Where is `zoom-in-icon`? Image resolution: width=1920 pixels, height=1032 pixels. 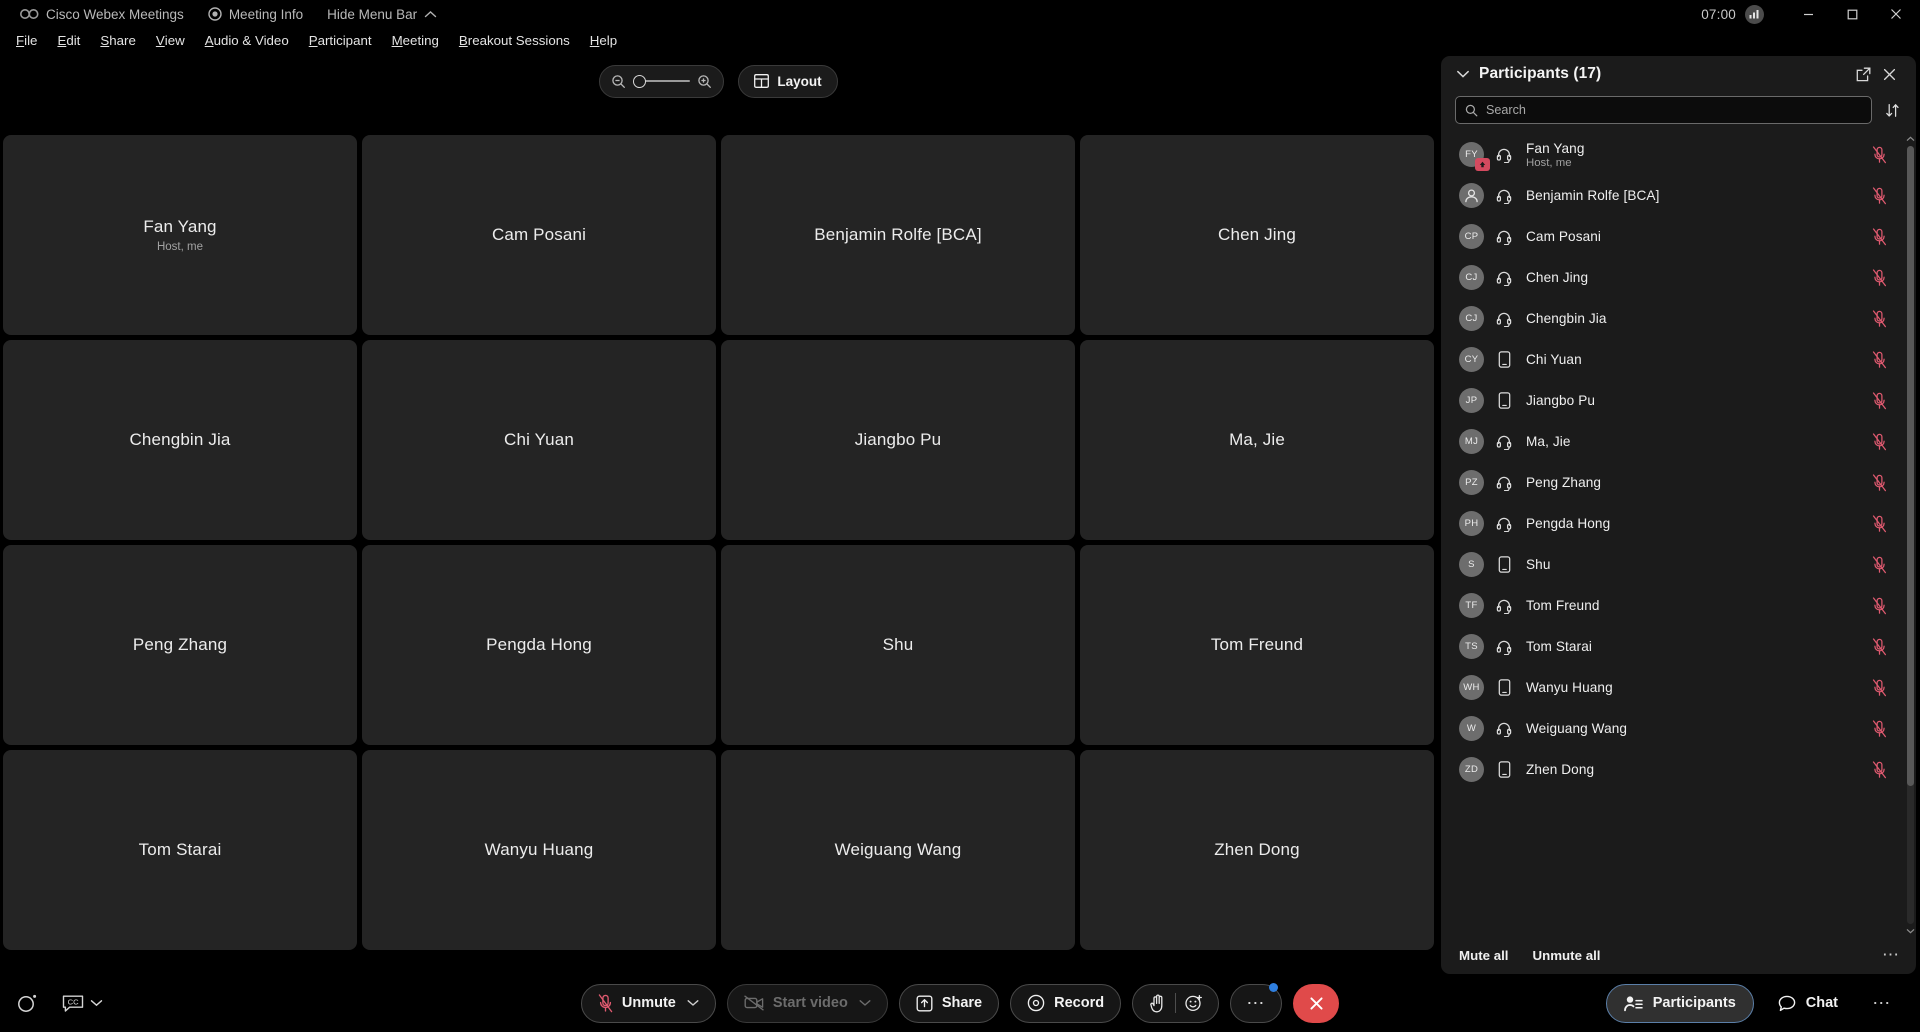 zoom-in-icon is located at coordinates (704, 81).